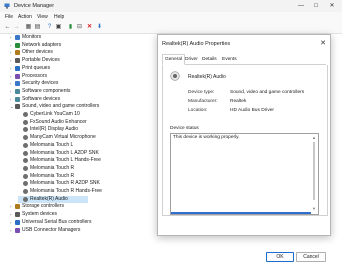  Describe the element at coordinates (80, 45) in the screenshot. I see `tree-category: › Network adapters` at that location.